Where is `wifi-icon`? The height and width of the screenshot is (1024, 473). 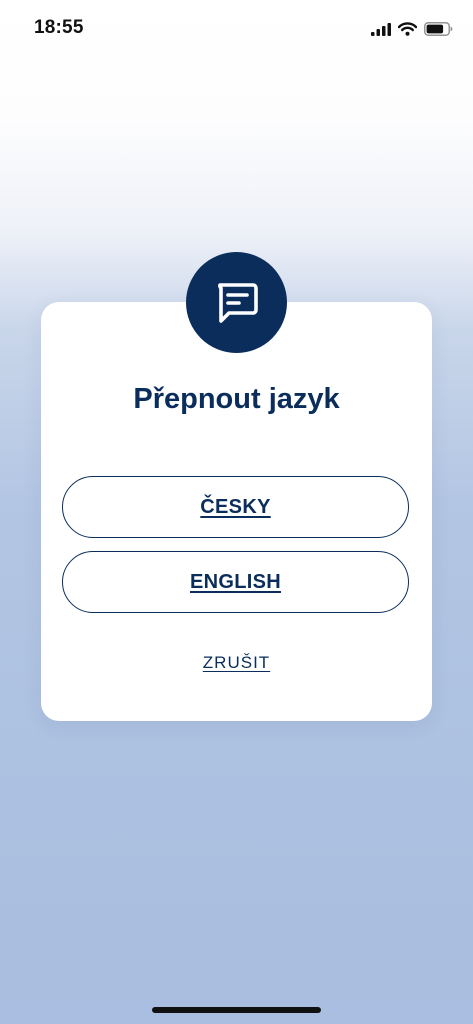
wifi-icon is located at coordinates (407, 29).